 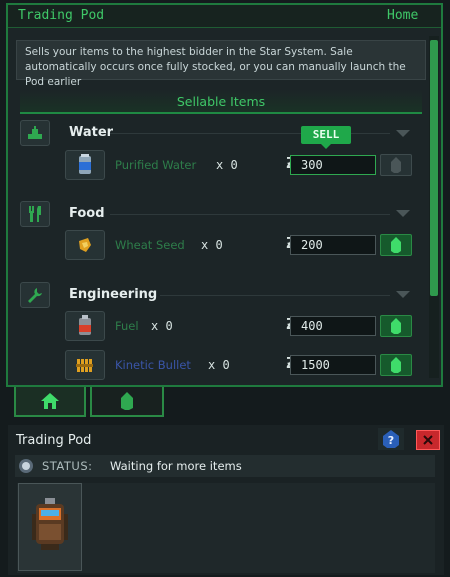 I want to click on help-button: ?, so click(x=391, y=439).